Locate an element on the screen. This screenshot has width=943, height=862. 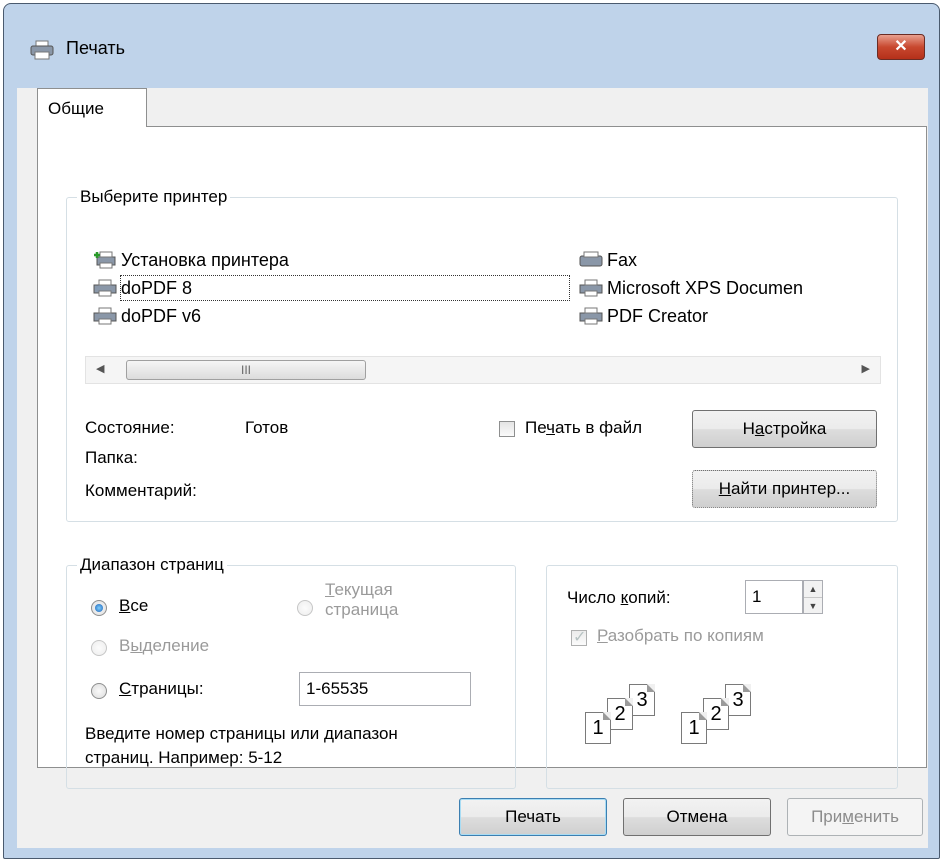
printer-list-scrollbar: ◀ III ▶ is located at coordinates (483, 370).